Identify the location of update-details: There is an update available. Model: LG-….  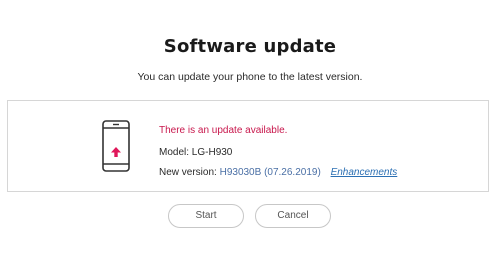
(278, 155).